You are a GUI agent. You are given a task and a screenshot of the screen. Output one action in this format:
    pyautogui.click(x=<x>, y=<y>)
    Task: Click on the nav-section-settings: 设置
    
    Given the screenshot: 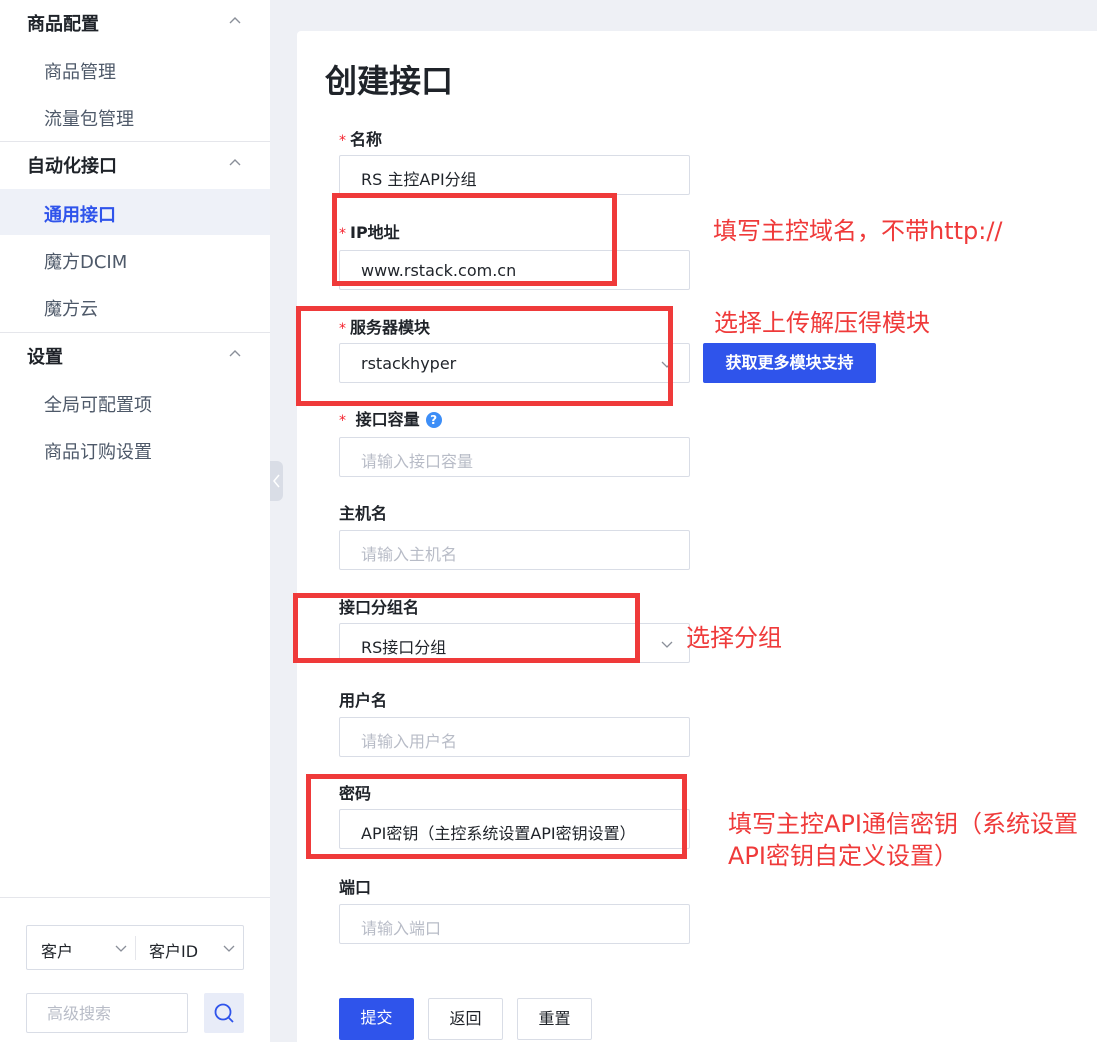 What is the action you would take?
    pyautogui.click(x=135, y=356)
    